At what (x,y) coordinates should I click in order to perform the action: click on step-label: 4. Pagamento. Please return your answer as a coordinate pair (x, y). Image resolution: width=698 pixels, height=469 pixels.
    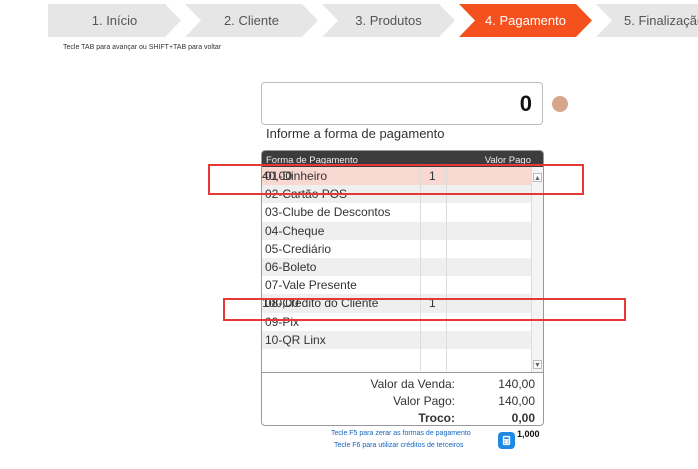
    Looking at the image, I should click on (525, 20).